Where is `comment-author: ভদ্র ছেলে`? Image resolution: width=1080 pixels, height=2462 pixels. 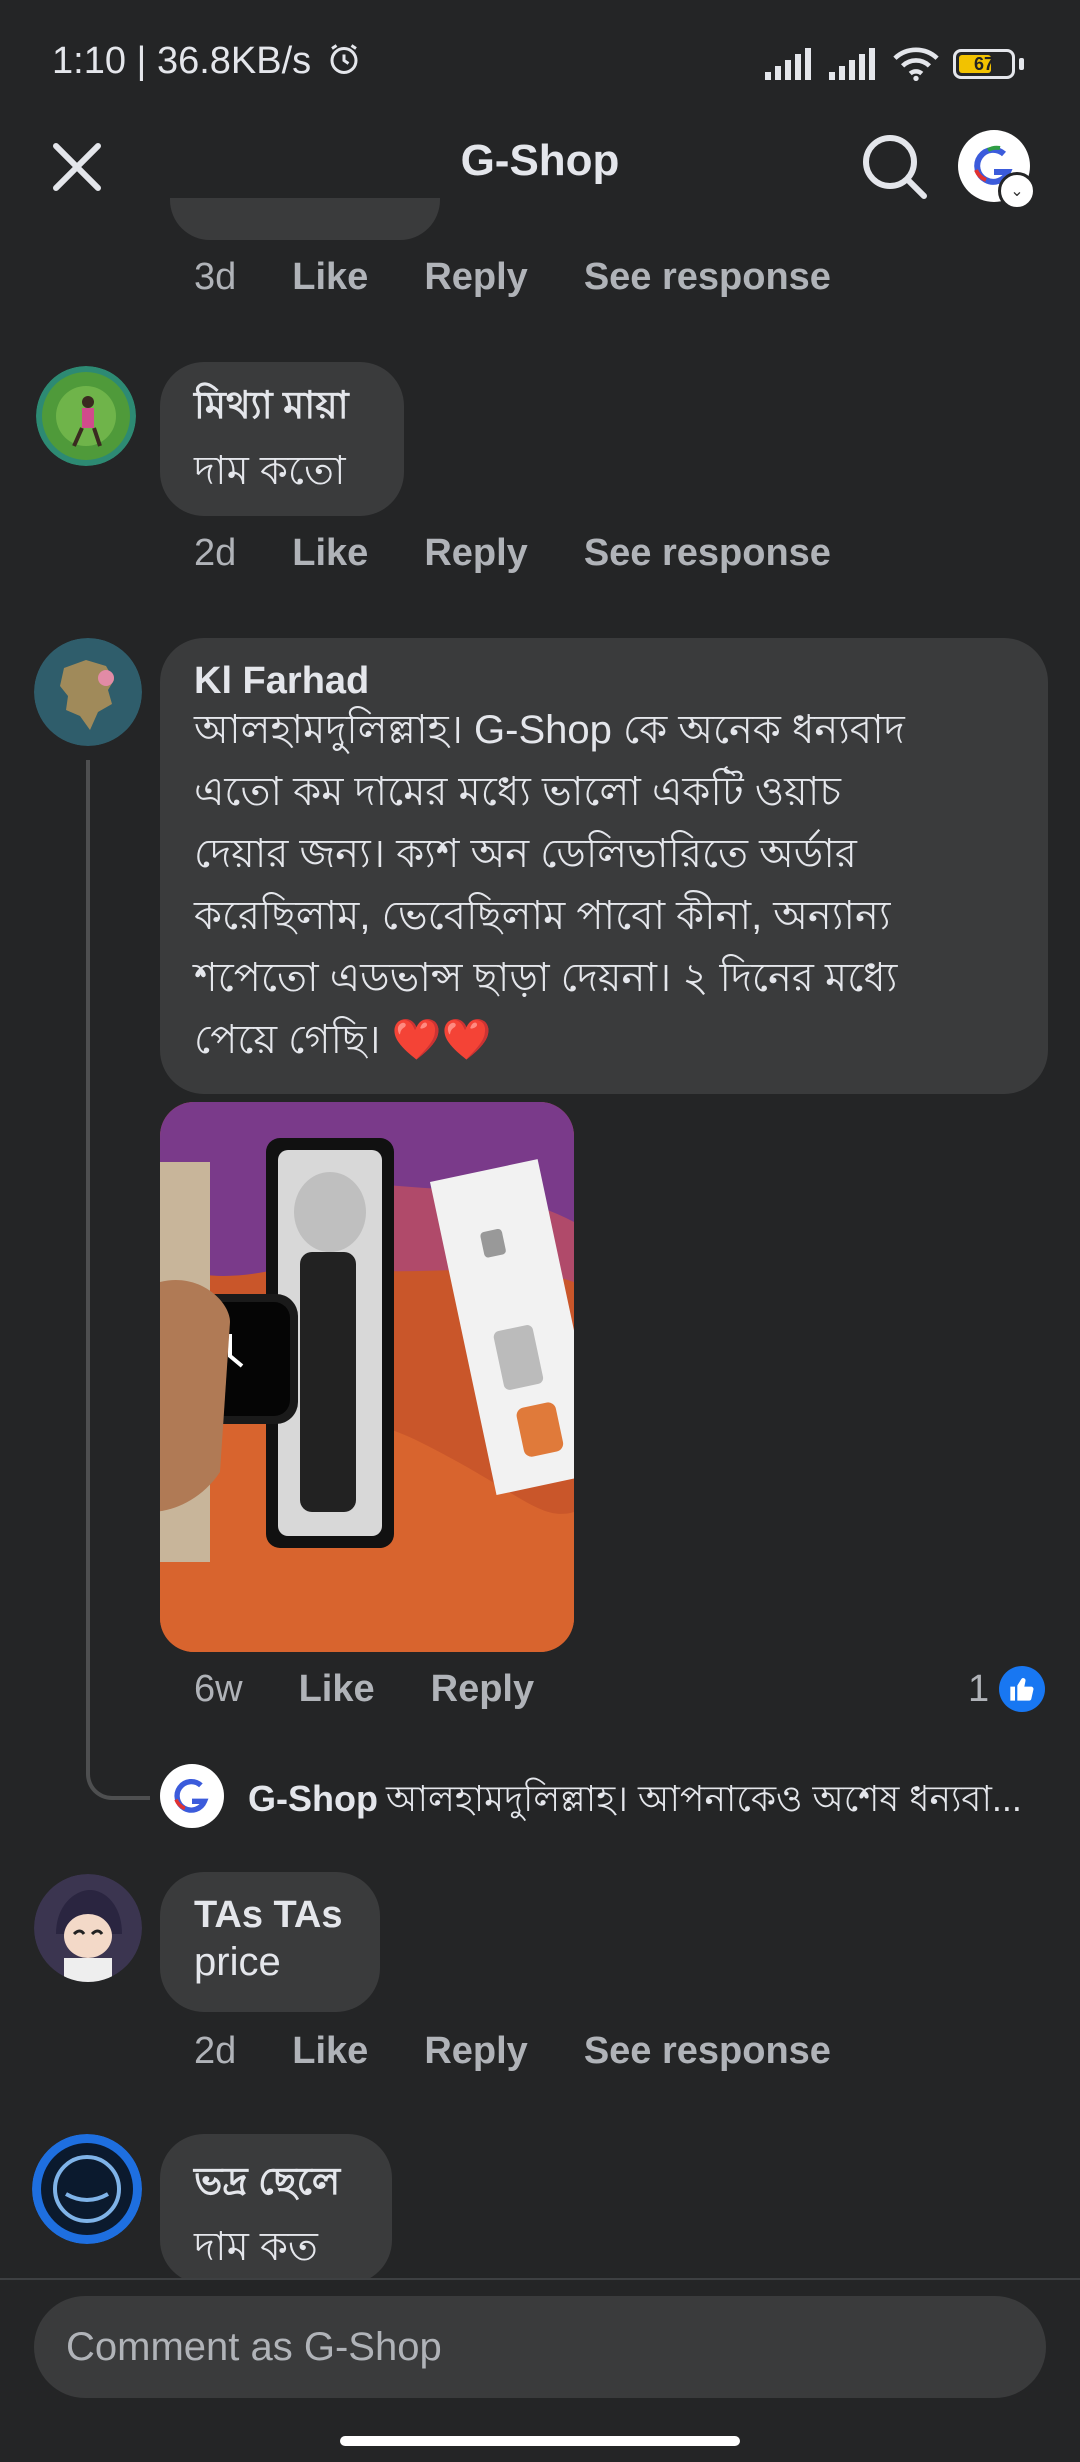 comment-author: ভদ্র ছেলে is located at coordinates (293, 2184).